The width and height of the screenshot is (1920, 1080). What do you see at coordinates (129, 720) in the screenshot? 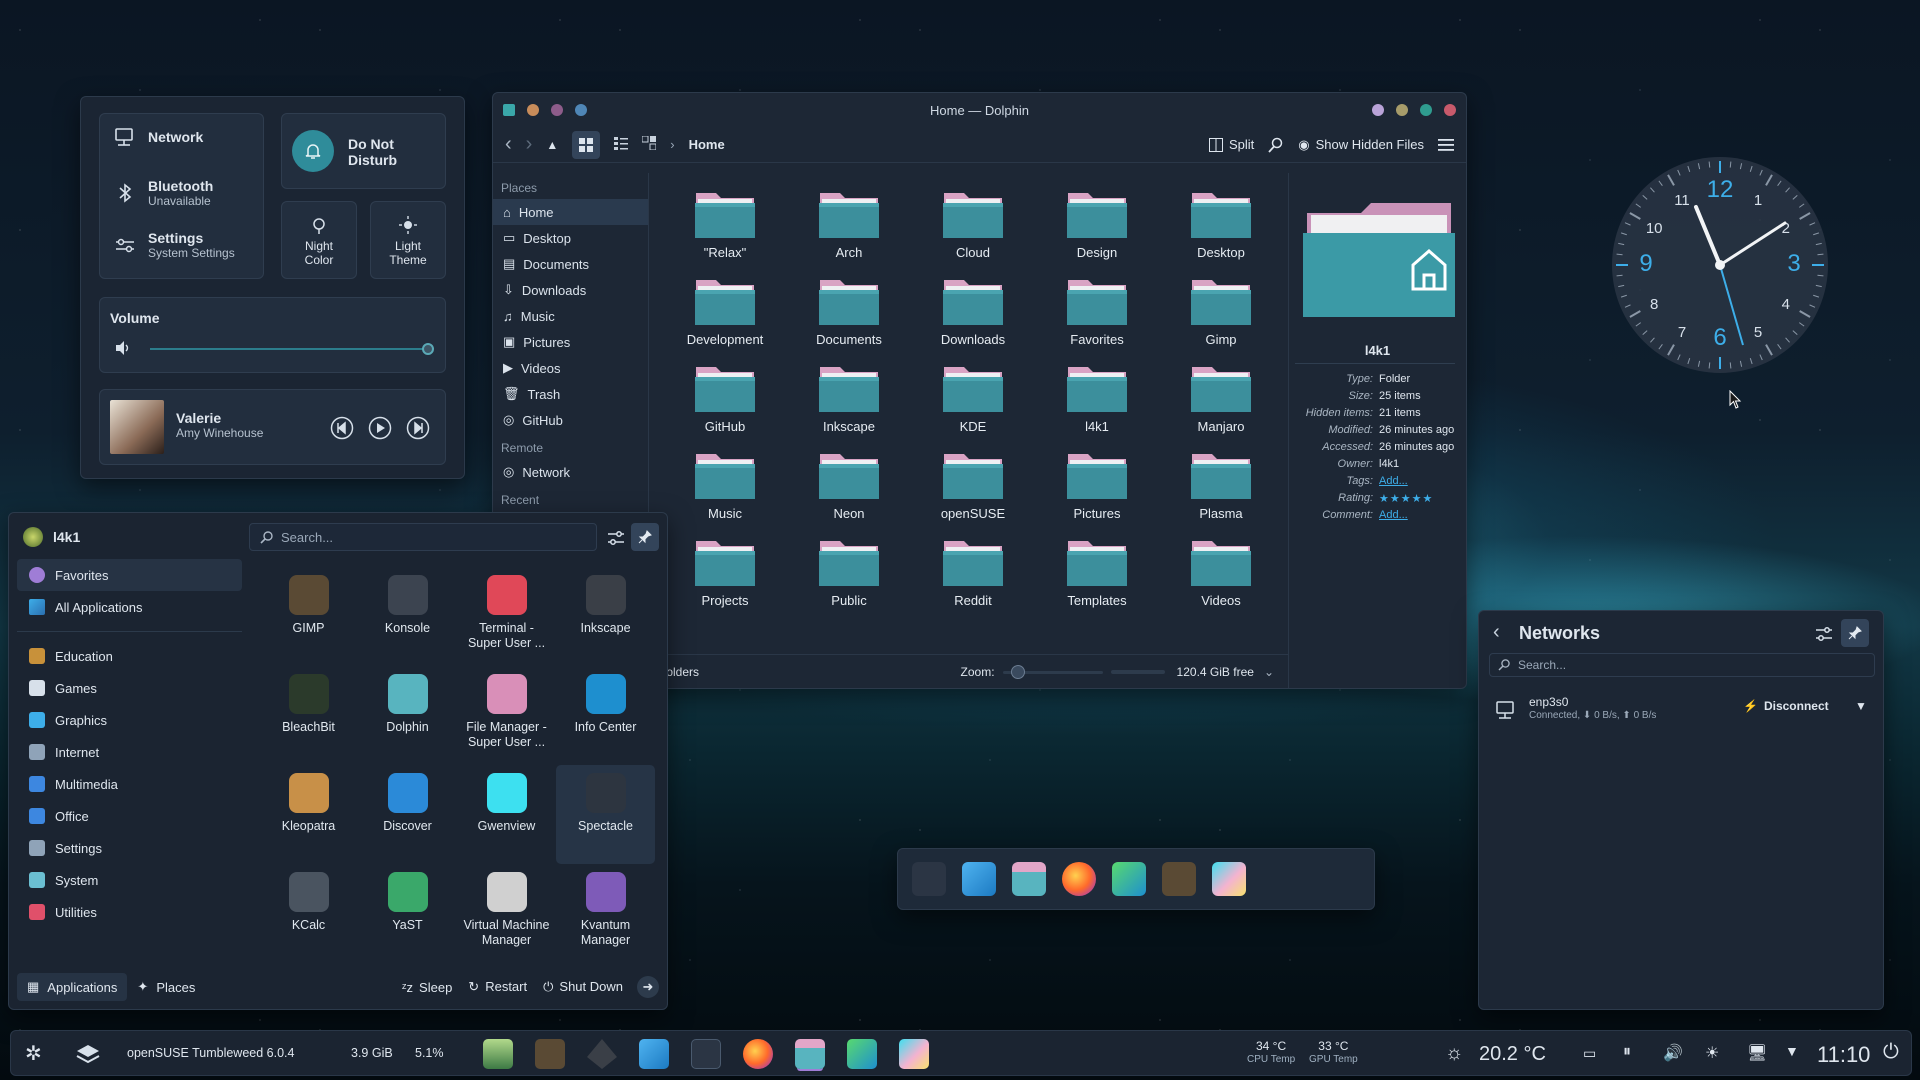
I see `category-graphics: Graphics` at bounding box center [129, 720].